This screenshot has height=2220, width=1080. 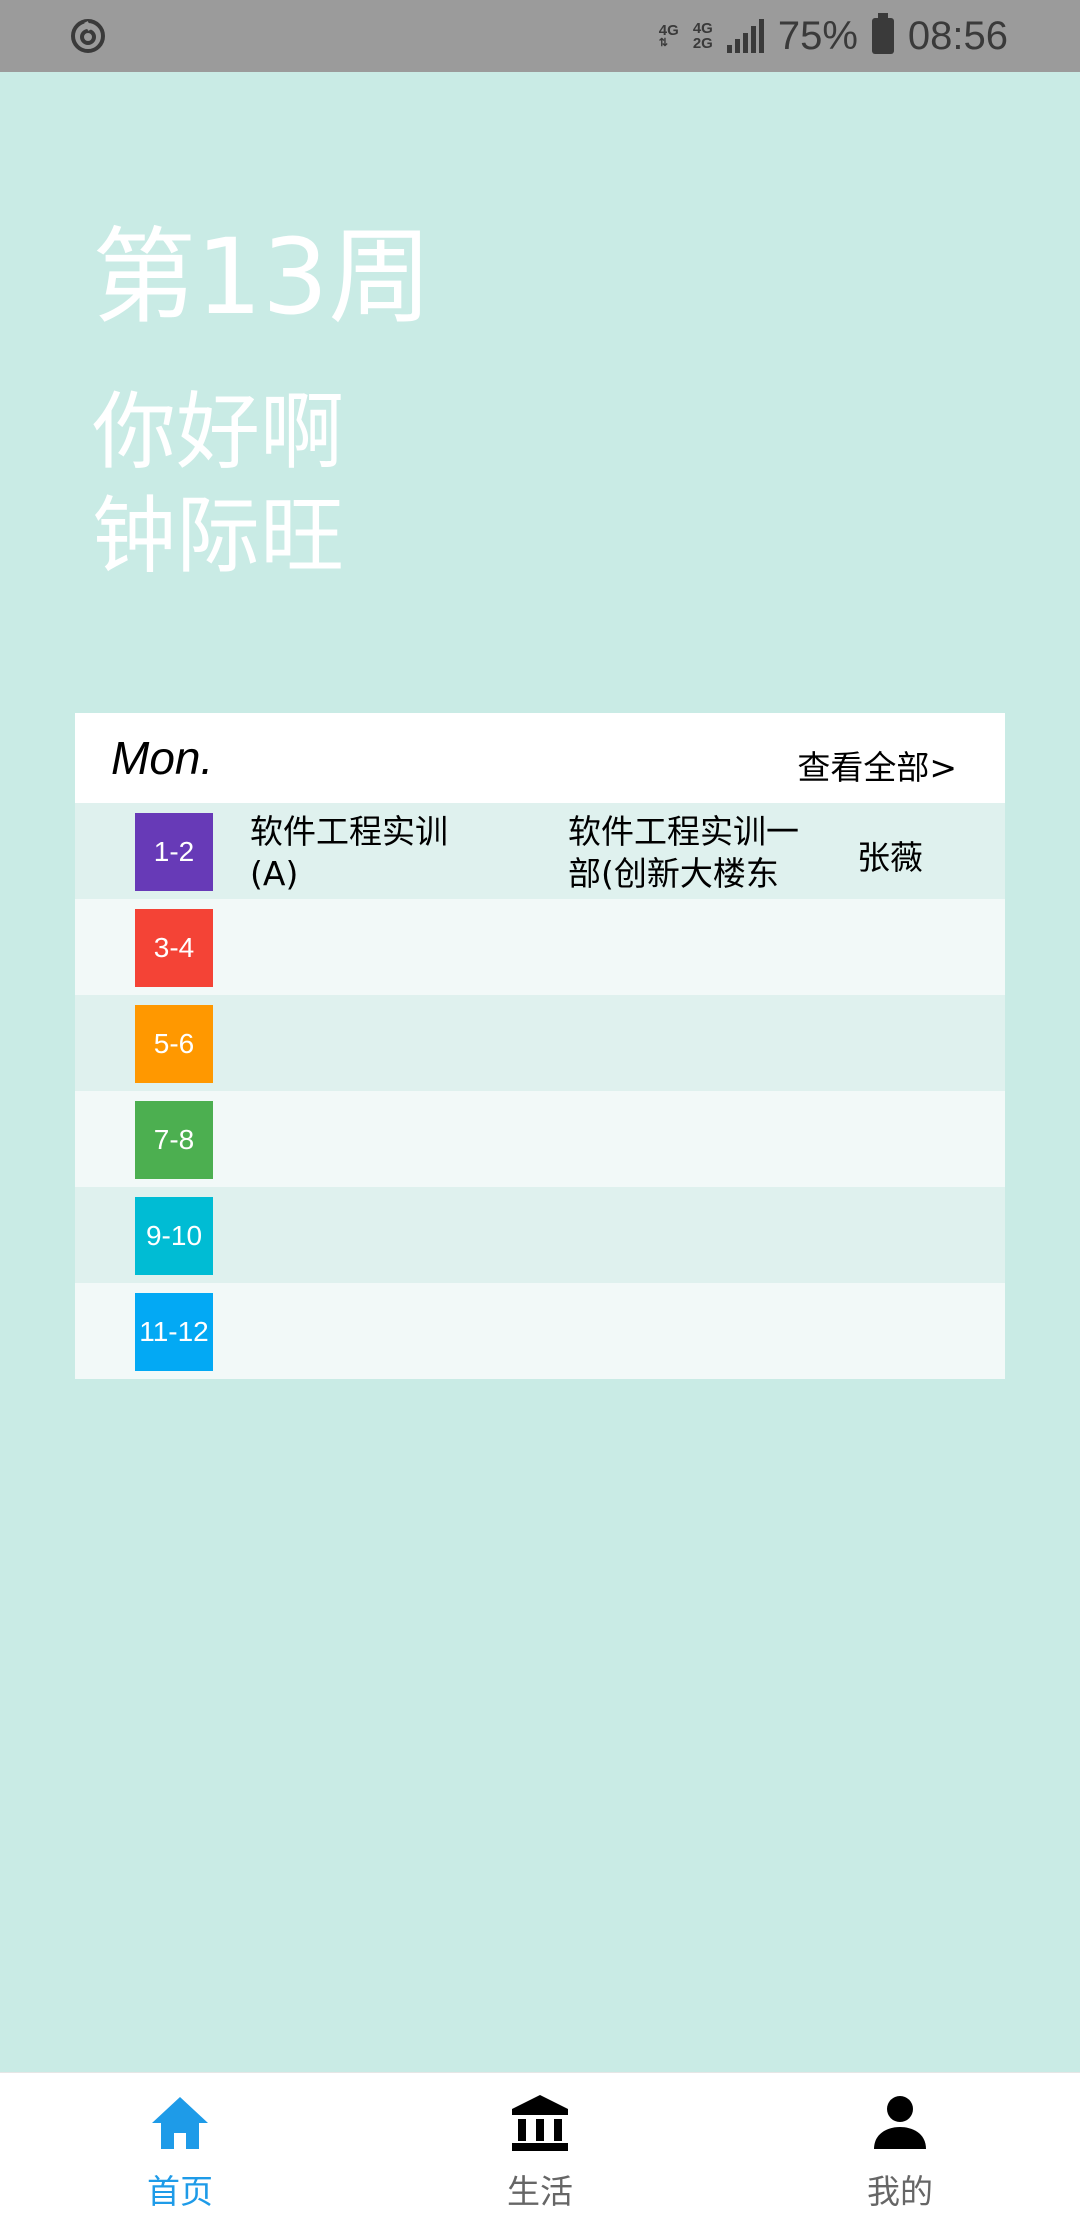 I want to click on period-badge: 7-8, so click(x=174, y=1140).